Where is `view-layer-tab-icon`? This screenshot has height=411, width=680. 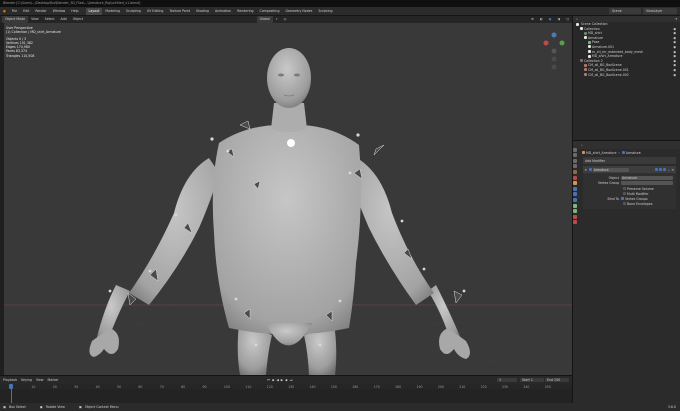 view-layer-tab-icon is located at coordinates (575, 166).